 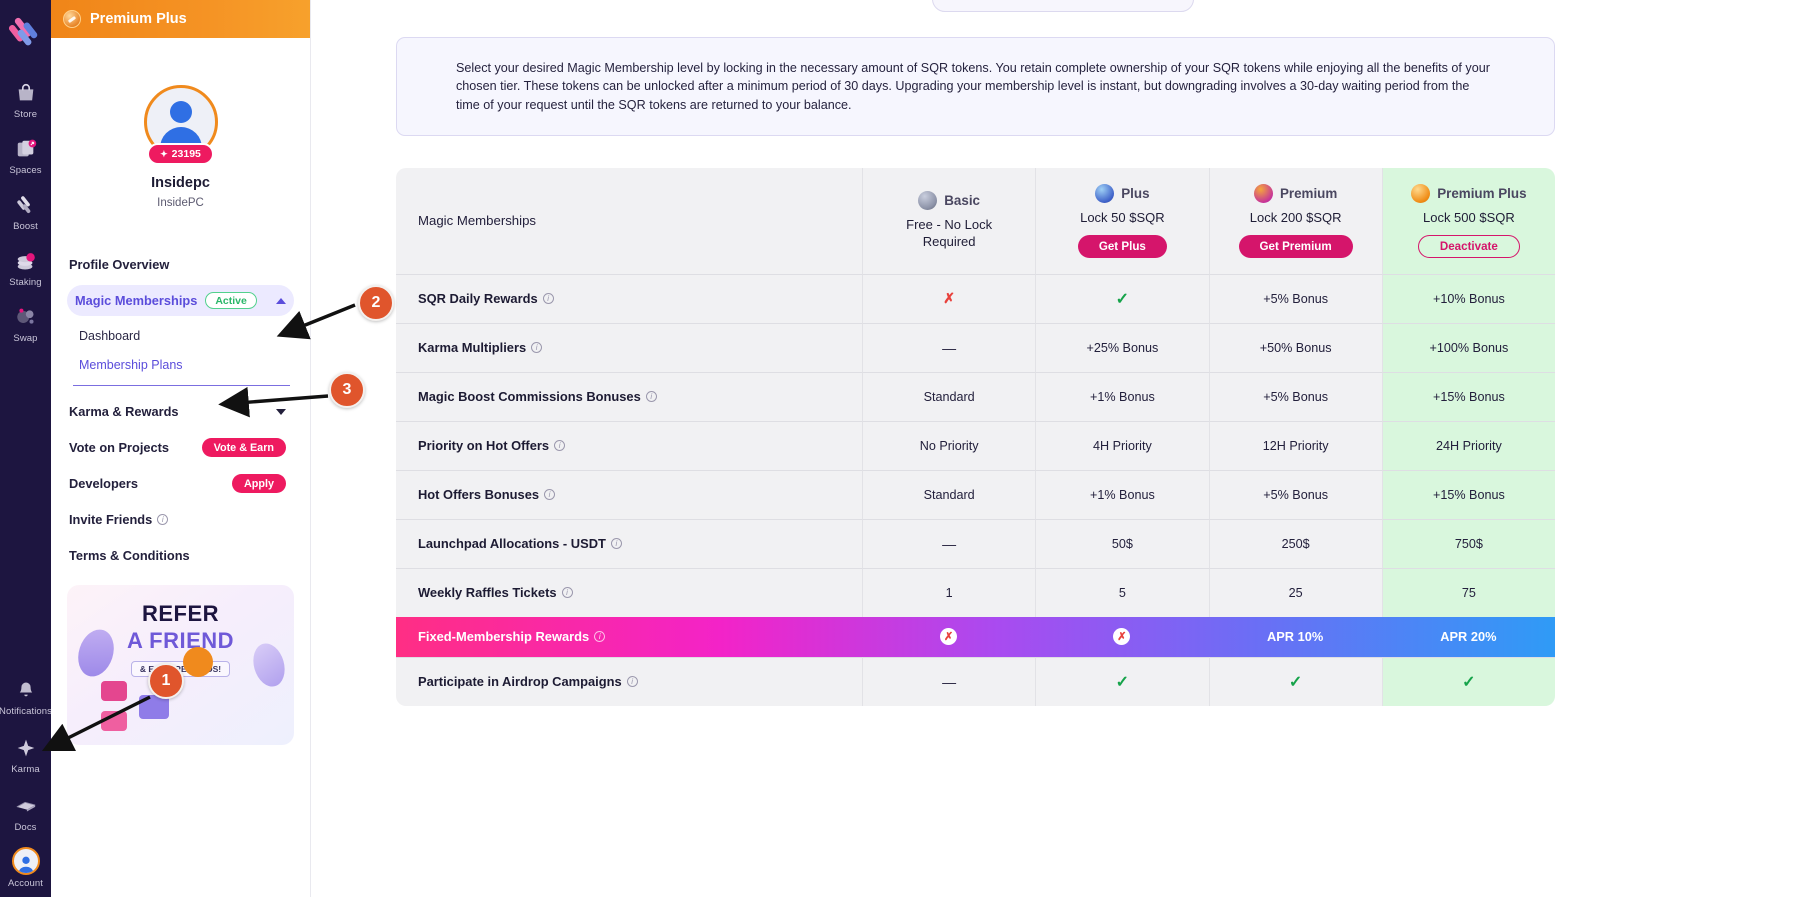 I want to click on annotation-marker-2: 2, so click(x=376, y=303).